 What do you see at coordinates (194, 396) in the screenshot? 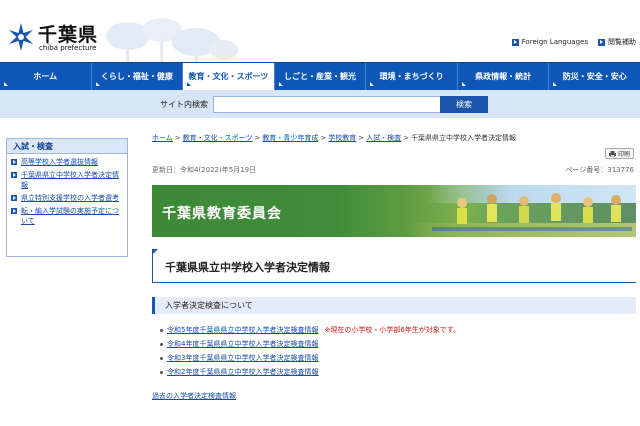
I see `past-exam-info-link: 過去の入学者決定検査情報` at bounding box center [194, 396].